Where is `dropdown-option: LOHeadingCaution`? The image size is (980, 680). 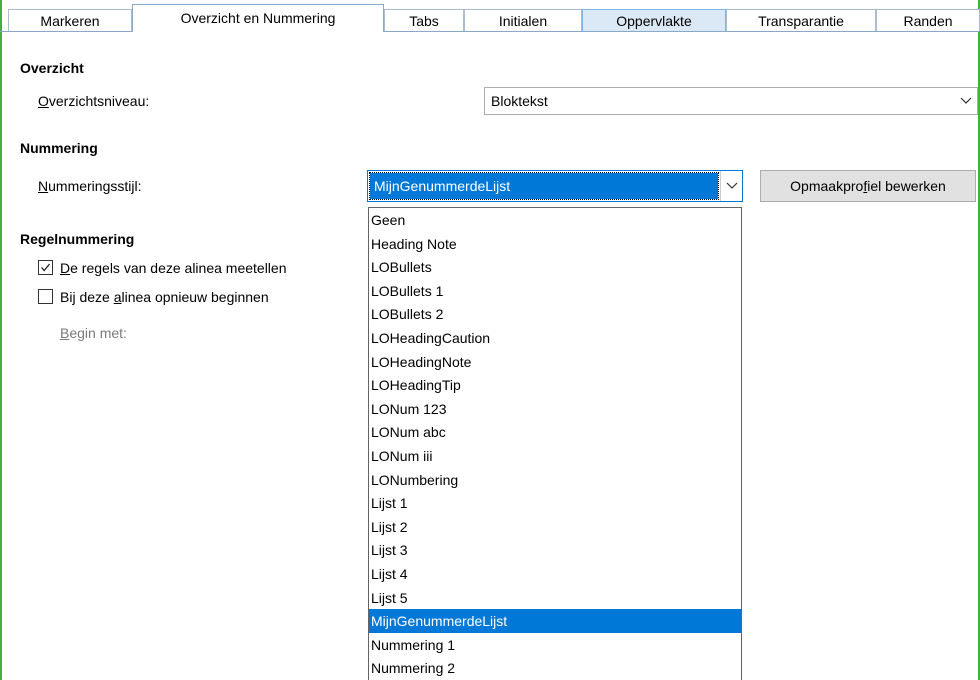
dropdown-option: LOHeadingCaution is located at coordinates (555, 338).